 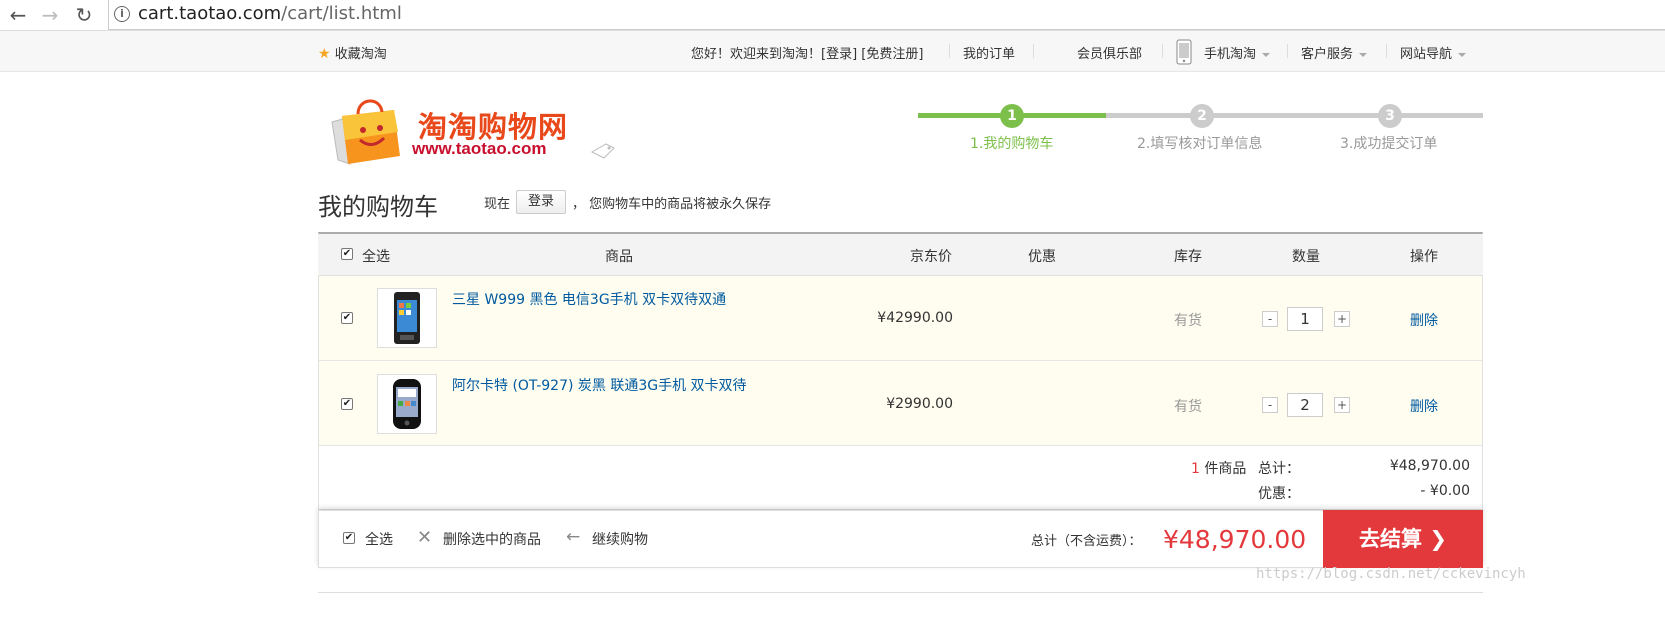 What do you see at coordinates (1012, 144) in the screenshot?
I see `step-1-label: 1.我的购物车` at bounding box center [1012, 144].